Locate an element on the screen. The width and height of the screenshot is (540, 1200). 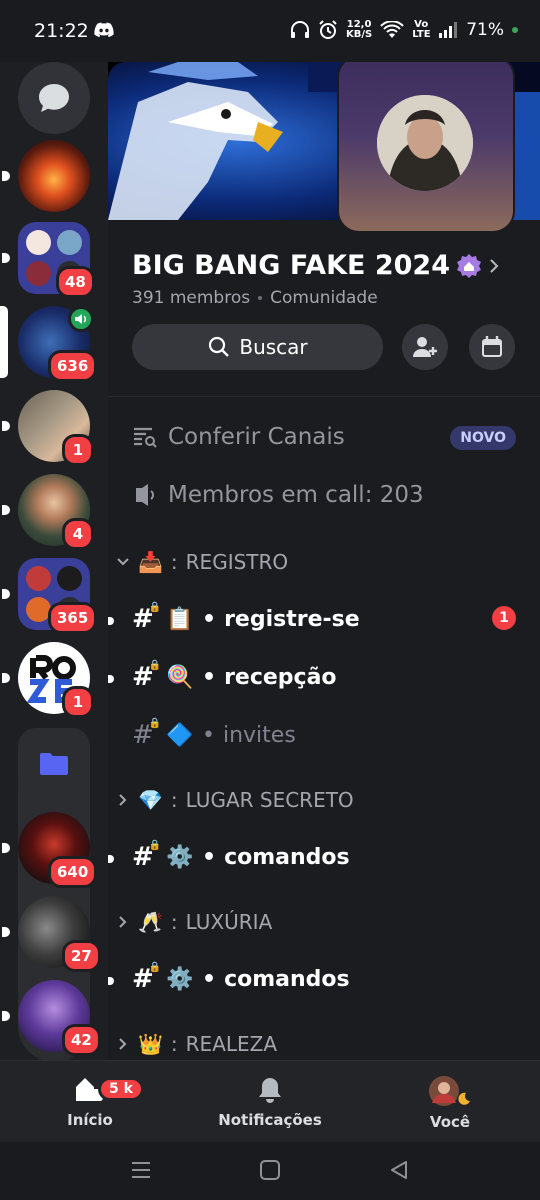
server-icon-5: 4 is located at coordinates (48, 512).